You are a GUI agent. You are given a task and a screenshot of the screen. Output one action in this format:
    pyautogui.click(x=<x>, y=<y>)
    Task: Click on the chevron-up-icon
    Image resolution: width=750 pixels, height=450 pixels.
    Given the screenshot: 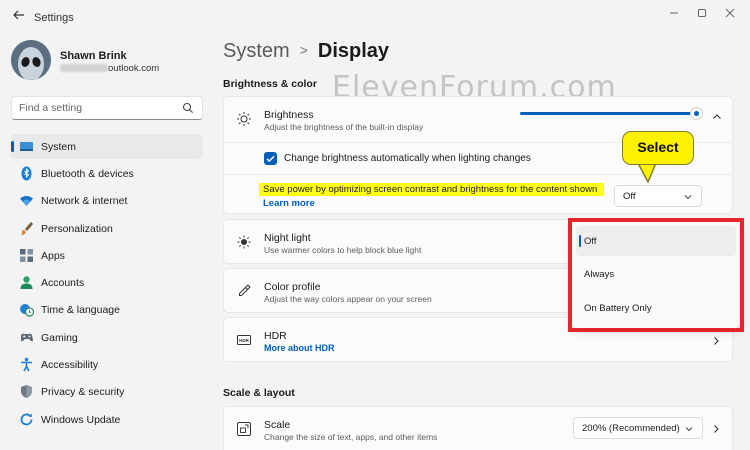 What is the action you would take?
    pyautogui.click(x=717, y=117)
    